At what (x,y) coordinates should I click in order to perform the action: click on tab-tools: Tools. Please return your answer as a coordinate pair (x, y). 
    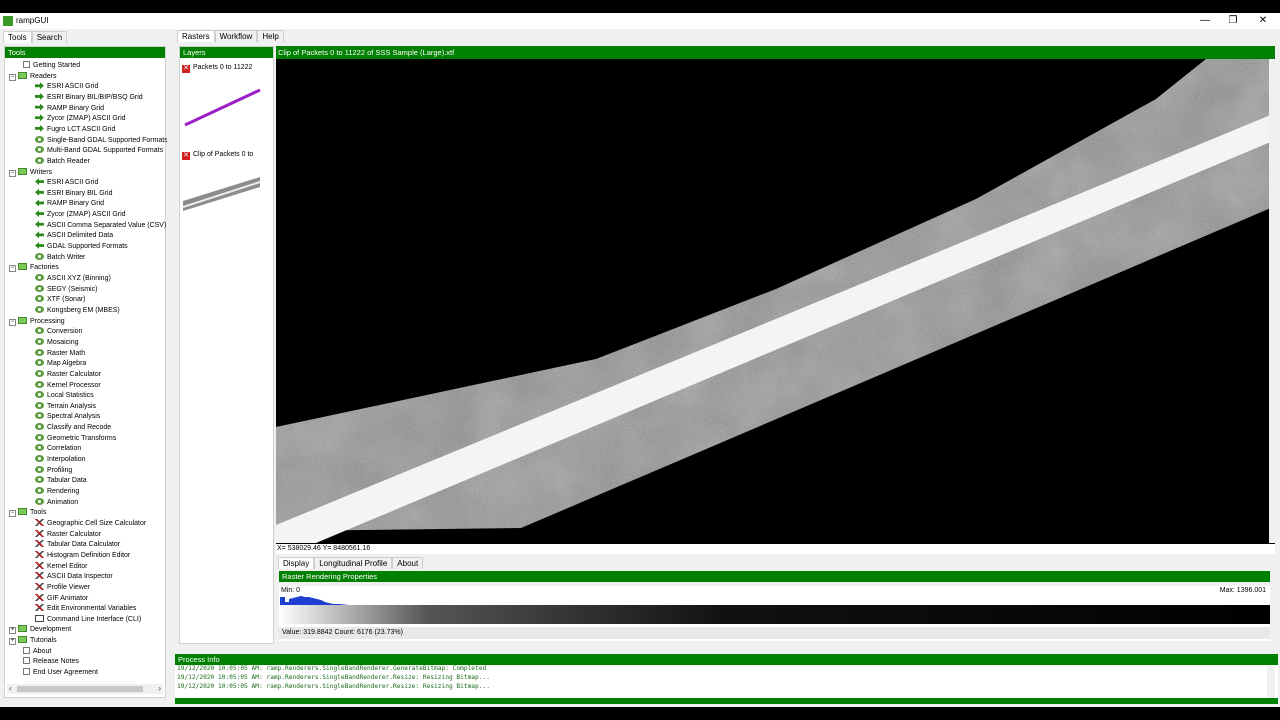
    Looking at the image, I should click on (17, 37).